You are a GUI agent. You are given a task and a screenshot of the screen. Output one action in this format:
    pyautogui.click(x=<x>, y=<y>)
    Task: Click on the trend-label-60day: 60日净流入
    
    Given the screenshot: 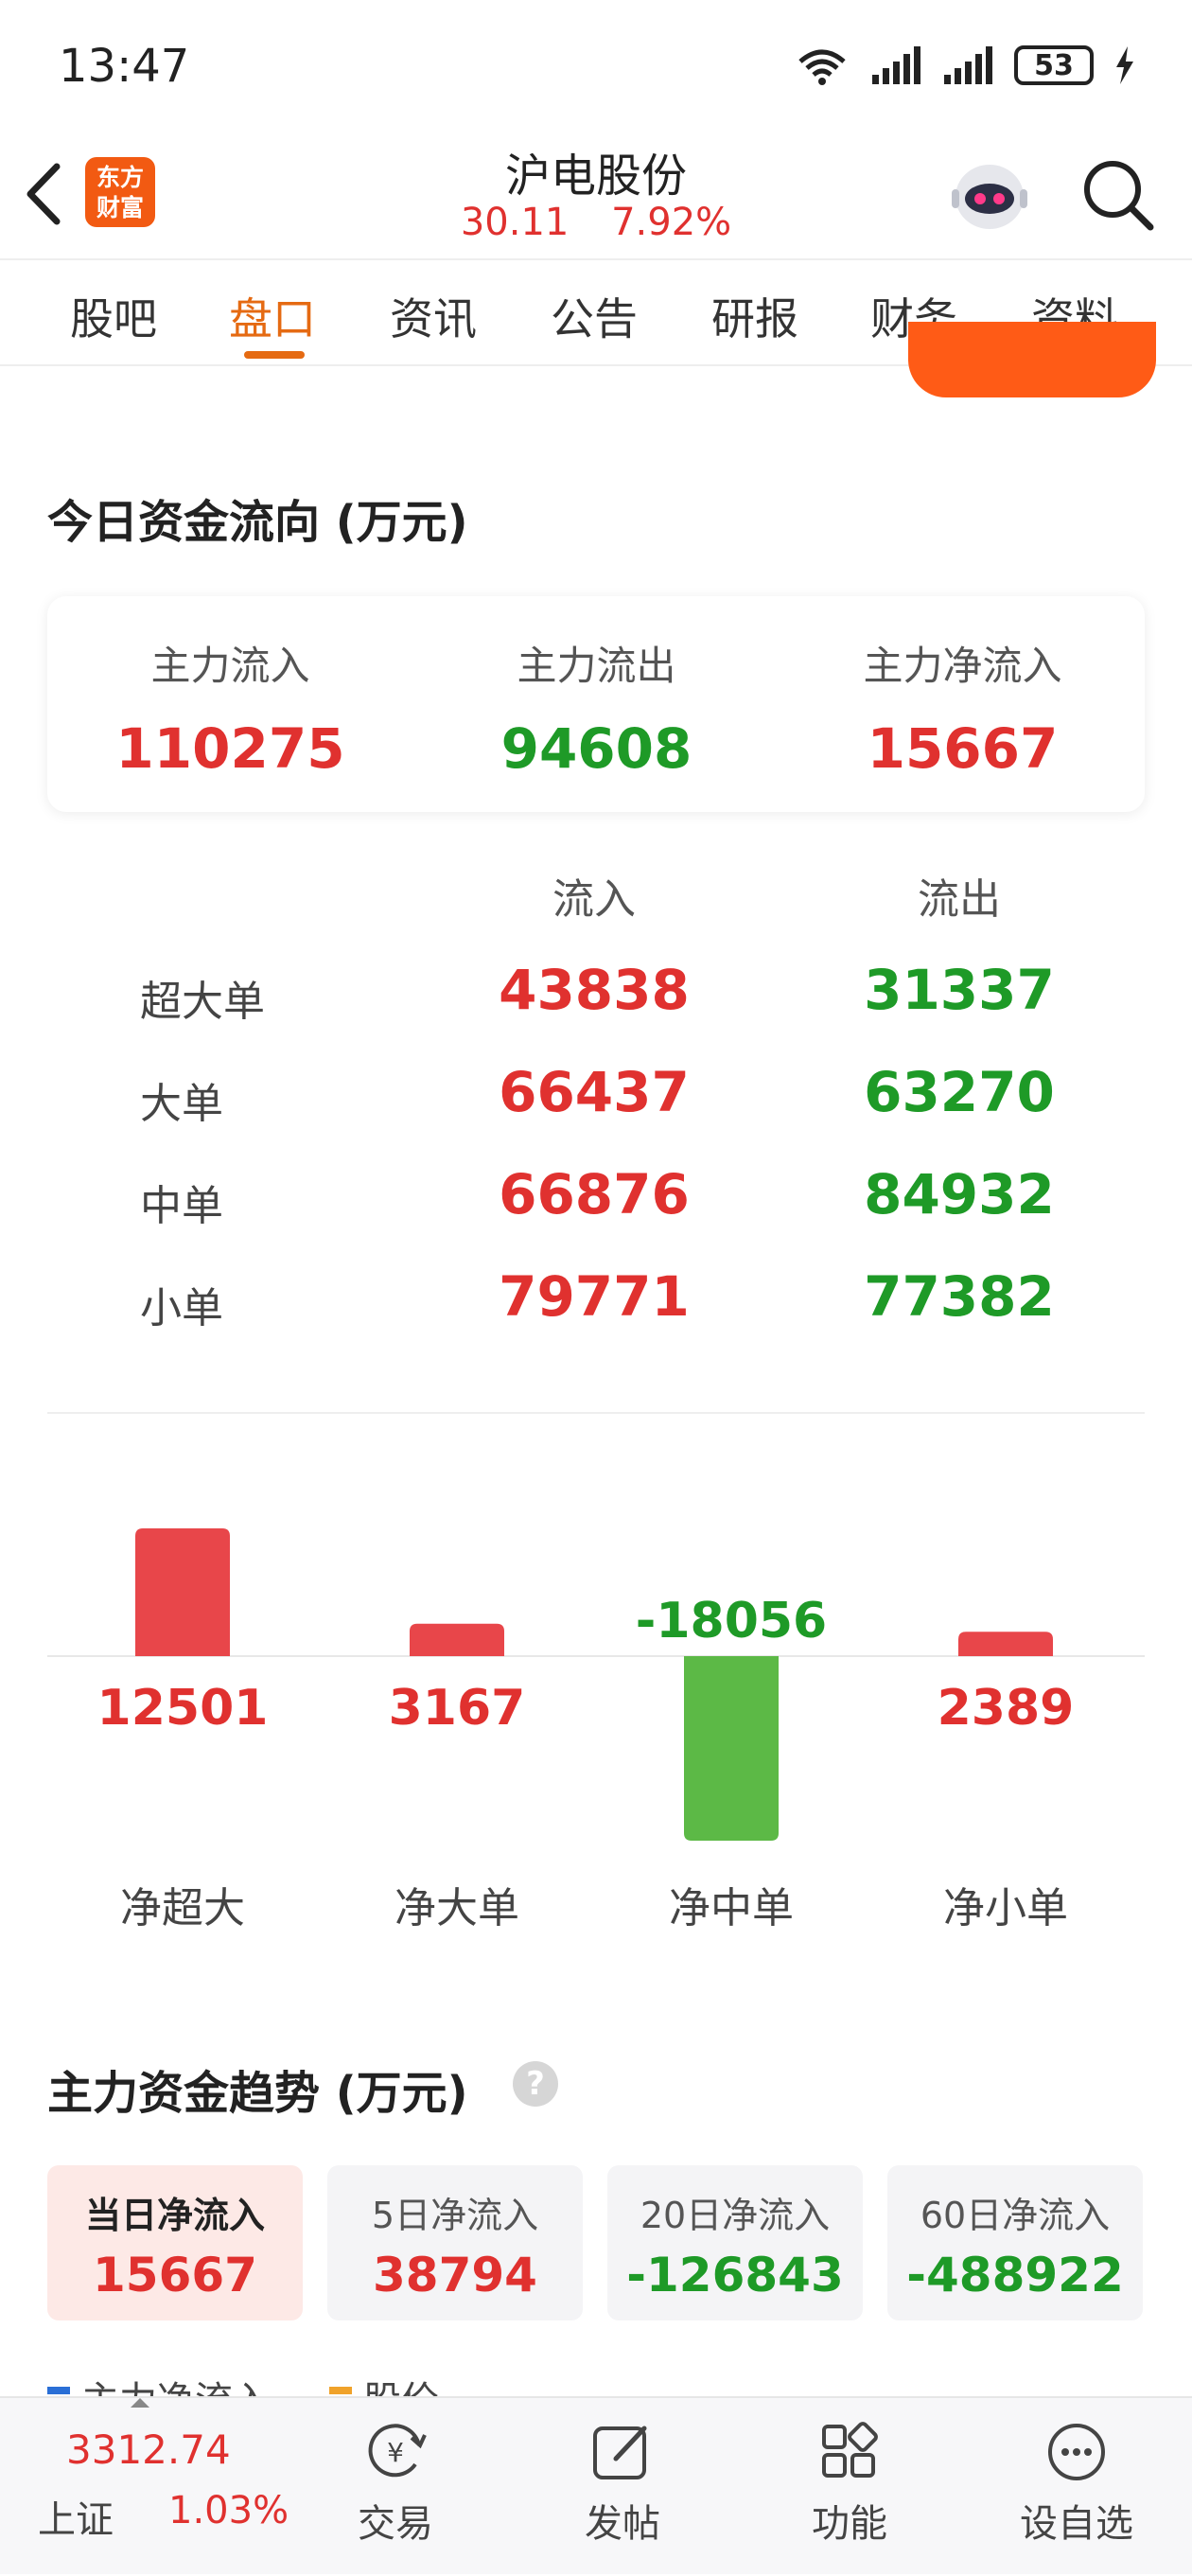 What is the action you would take?
    pyautogui.click(x=1015, y=2215)
    